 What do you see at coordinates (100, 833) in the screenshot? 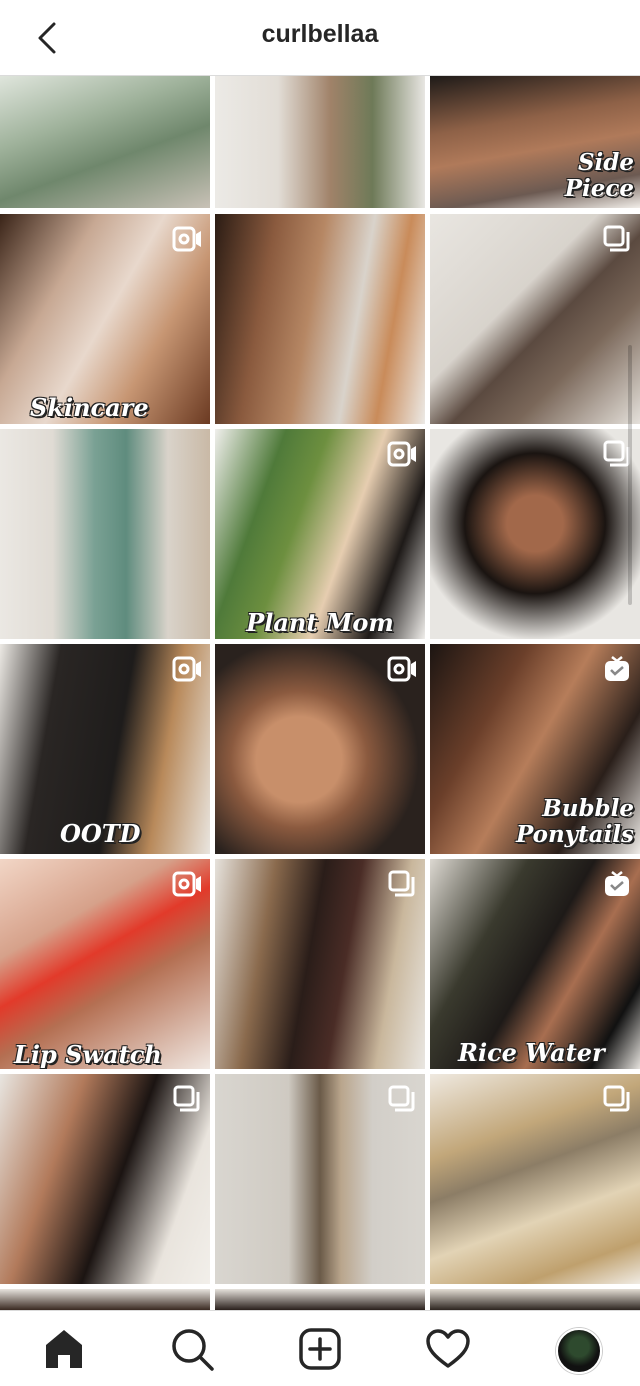
I see `post-caption: OOTD` at bounding box center [100, 833].